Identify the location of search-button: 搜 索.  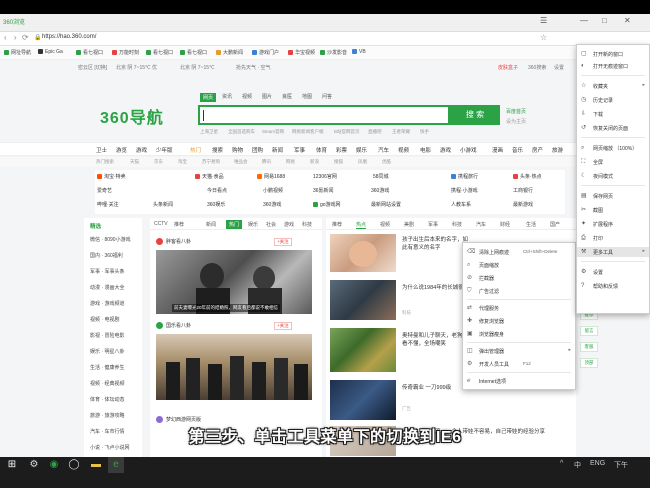
(475, 115).